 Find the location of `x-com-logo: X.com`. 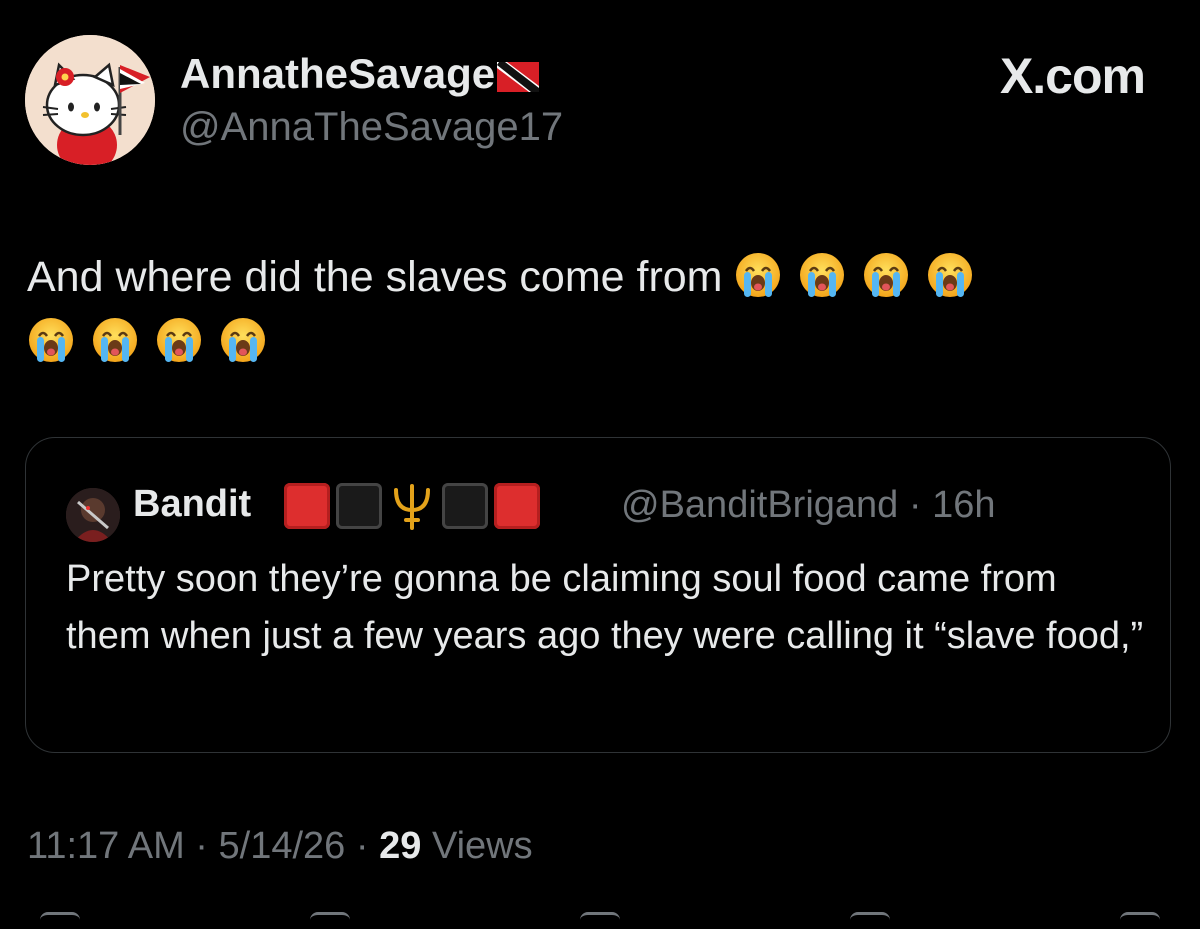

x-com-logo: X.com is located at coordinates (1072, 76).